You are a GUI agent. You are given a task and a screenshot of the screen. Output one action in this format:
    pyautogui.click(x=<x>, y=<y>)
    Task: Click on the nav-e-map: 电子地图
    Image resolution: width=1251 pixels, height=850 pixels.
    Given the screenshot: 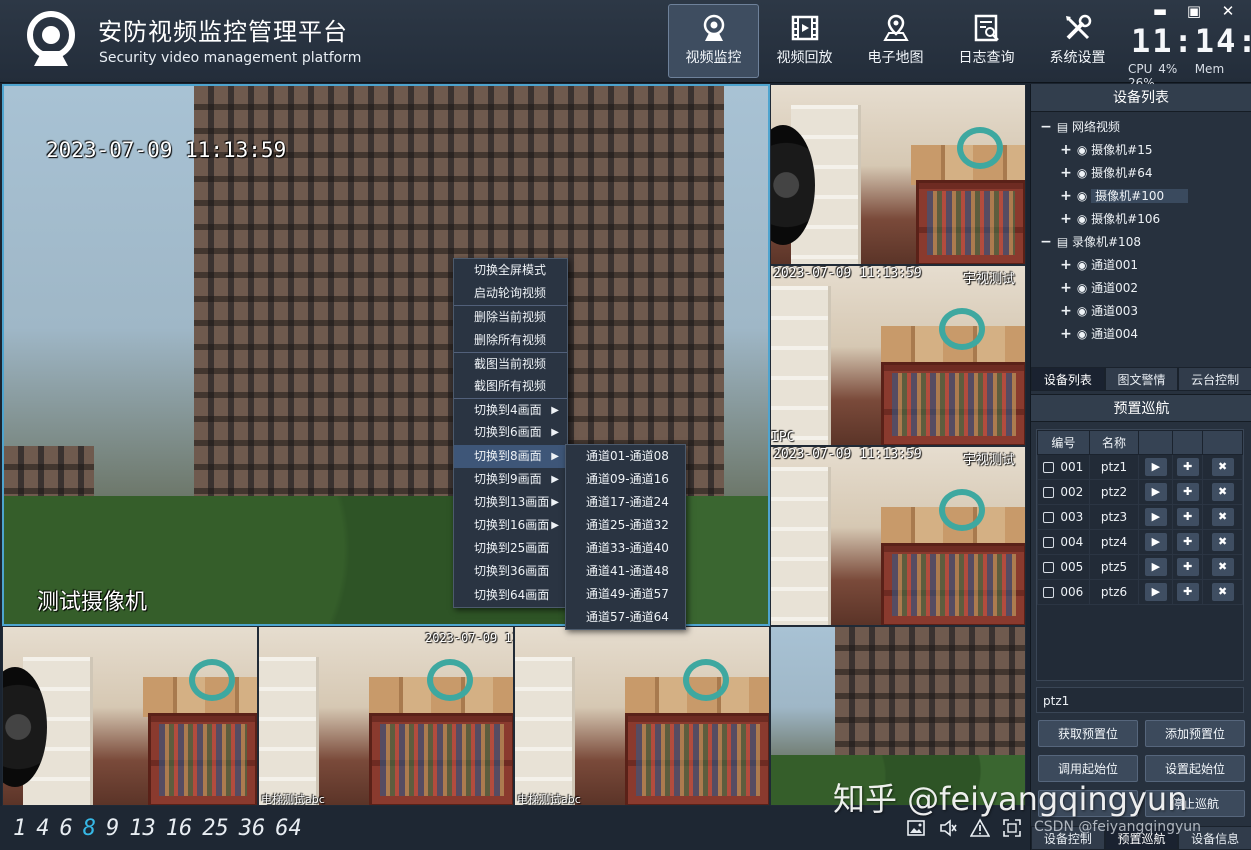 What is the action you would take?
    pyautogui.click(x=895, y=41)
    